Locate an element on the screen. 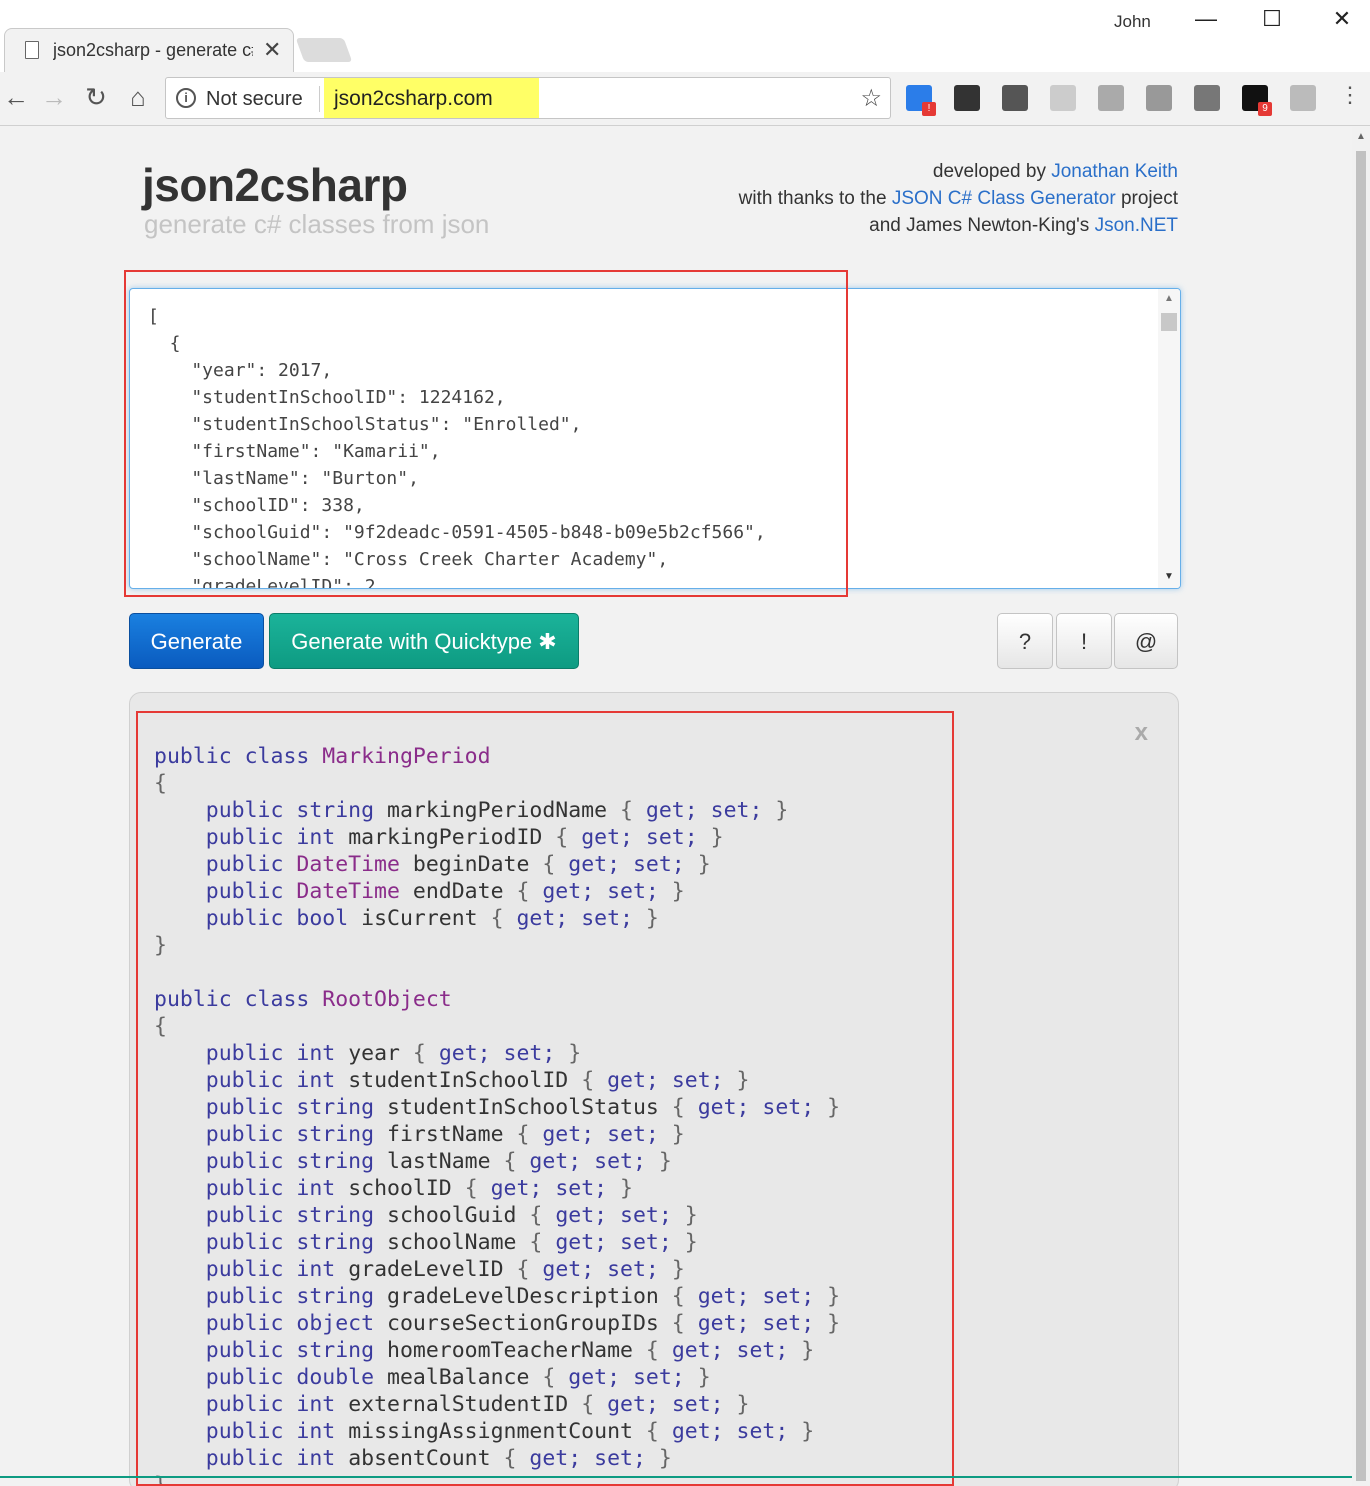 This screenshot has width=1370, height=1486. close-window-icon: ✕ is located at coordinates (1342, 21).